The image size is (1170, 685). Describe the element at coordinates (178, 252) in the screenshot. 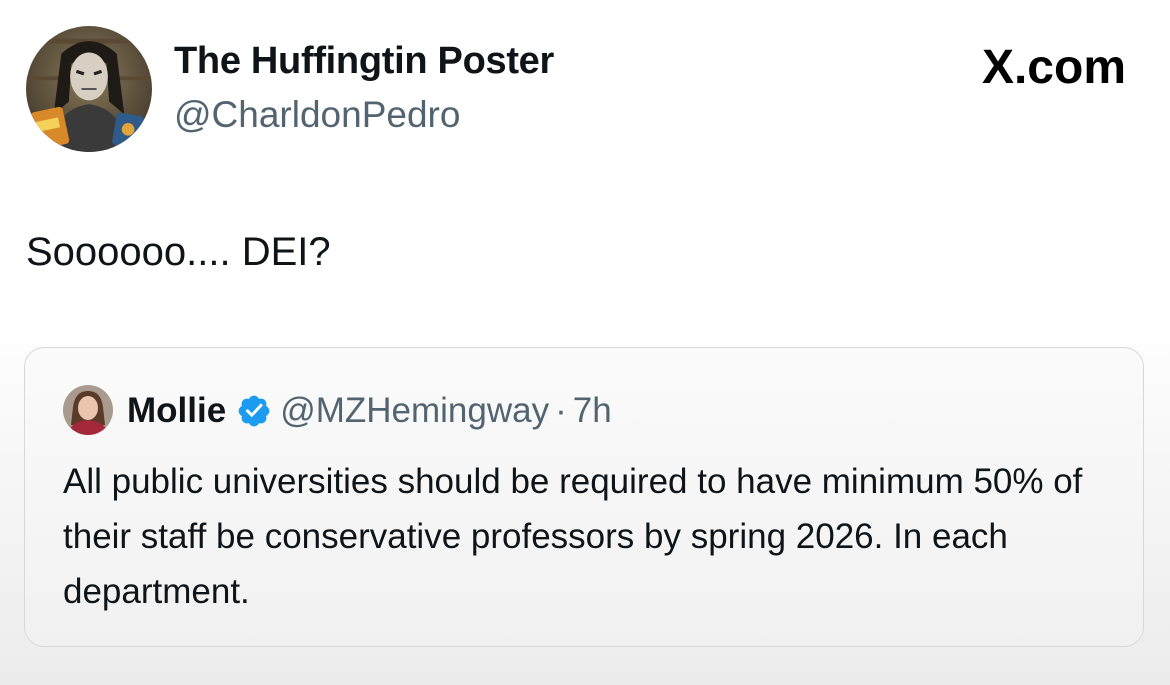

I see `tweet-text: Soooooo.... DEI?` at that location.